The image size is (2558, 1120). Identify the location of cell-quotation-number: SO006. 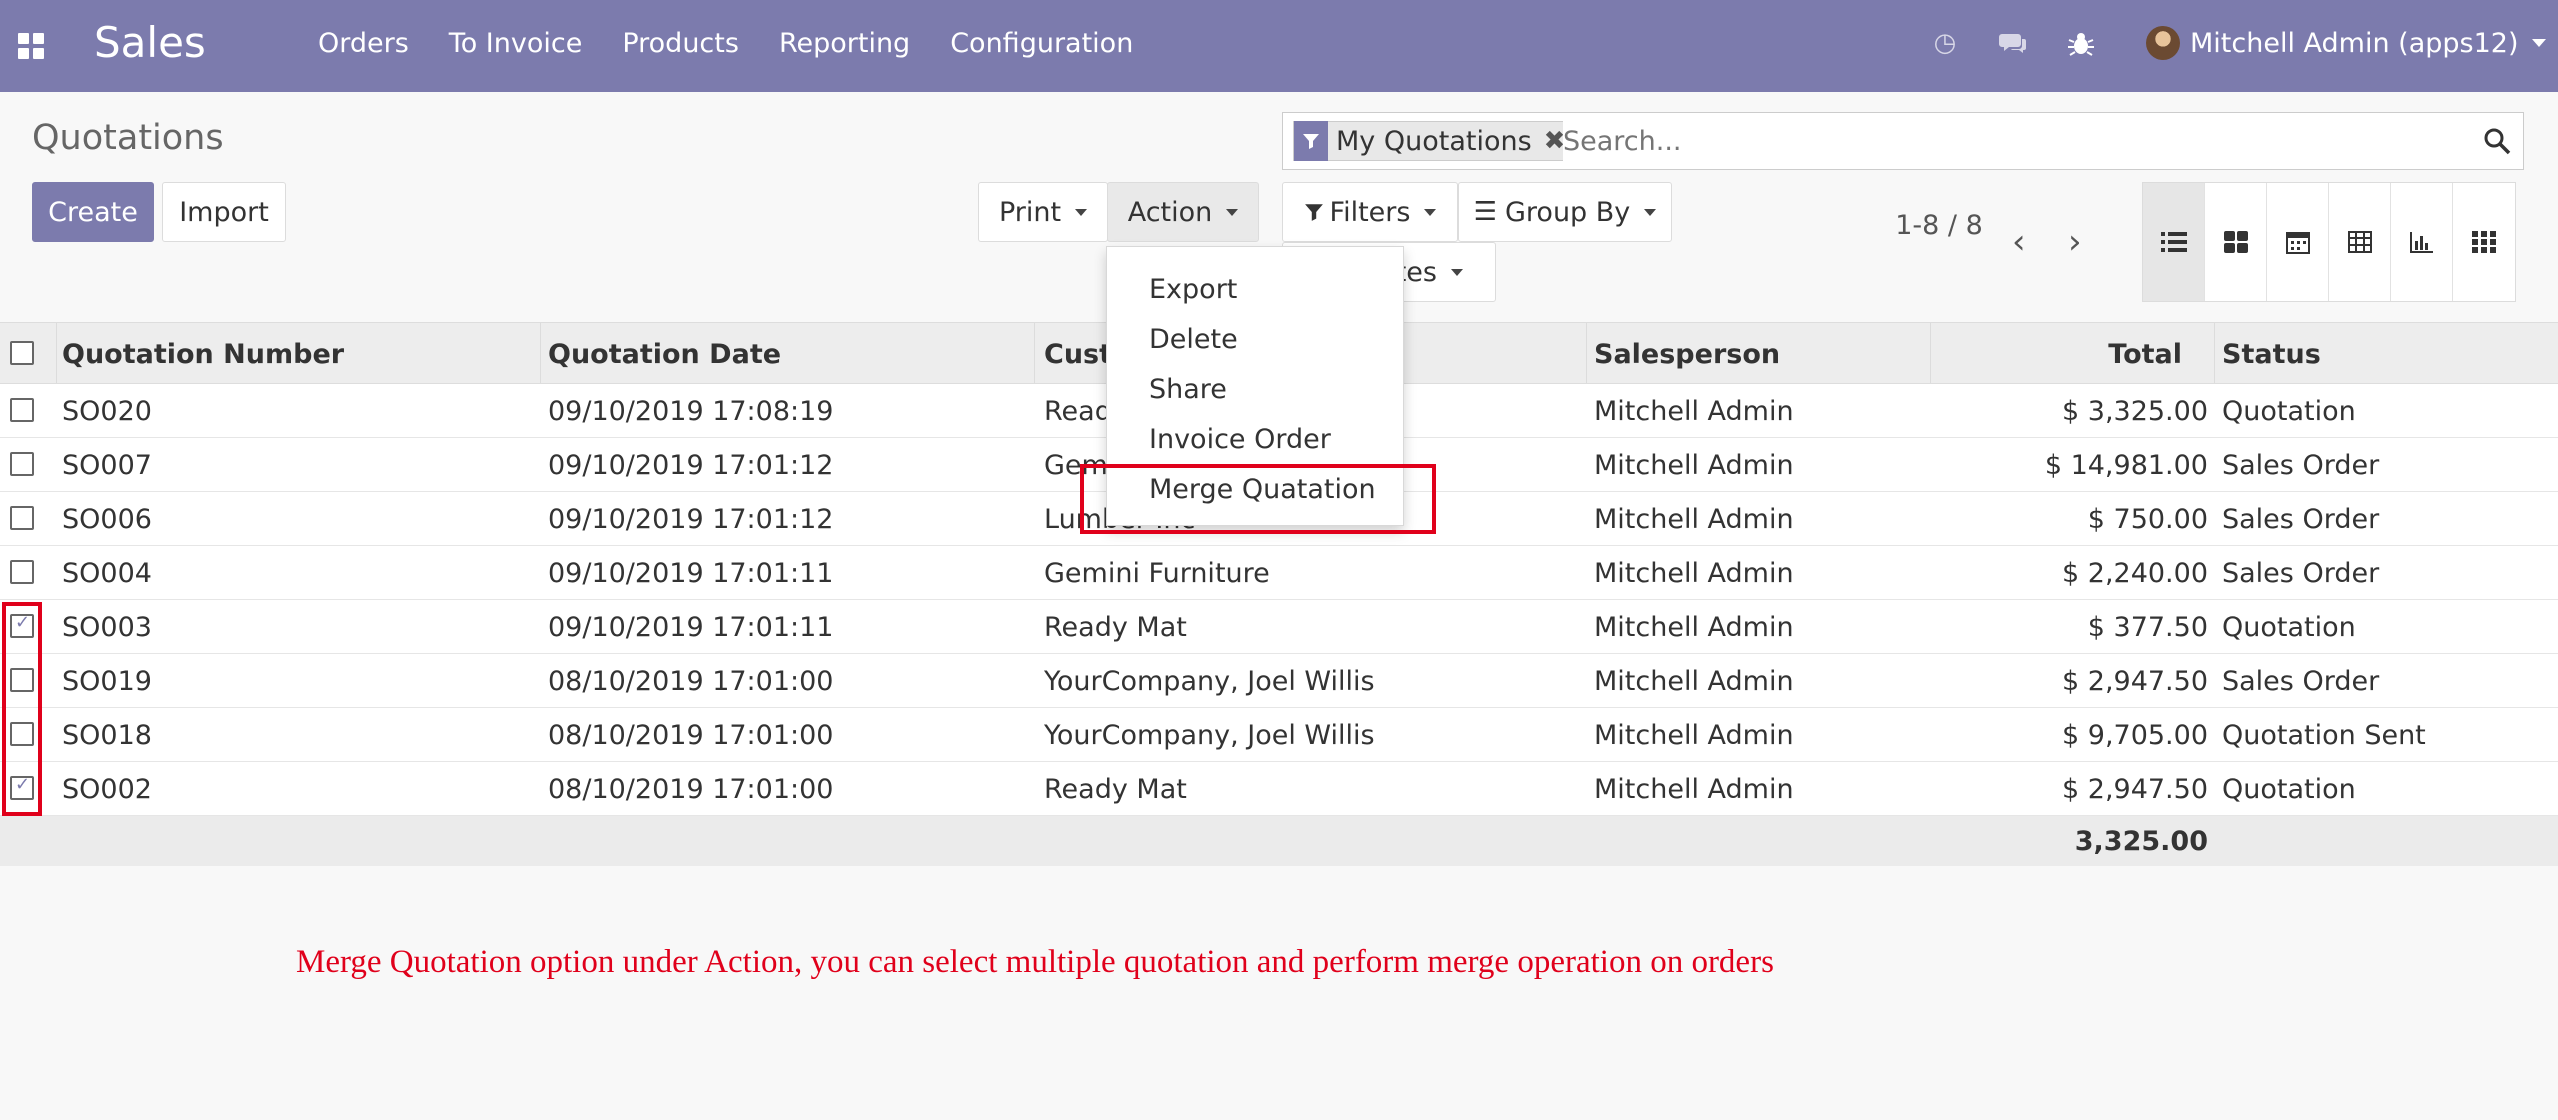
(107, 519).